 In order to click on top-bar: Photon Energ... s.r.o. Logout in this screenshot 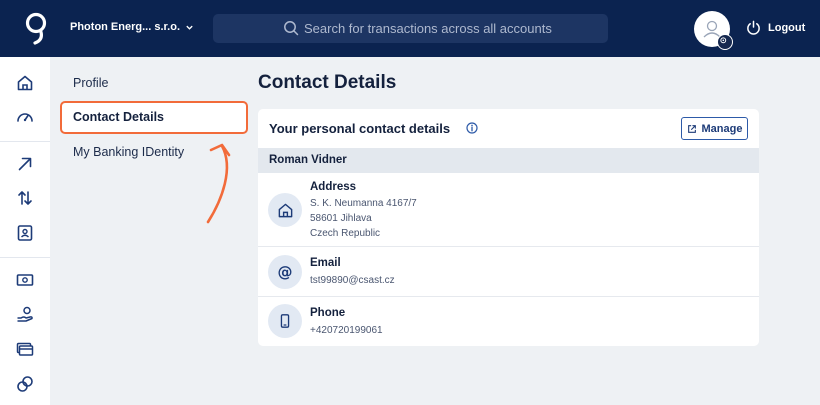, I will do `click(410, 28)`.